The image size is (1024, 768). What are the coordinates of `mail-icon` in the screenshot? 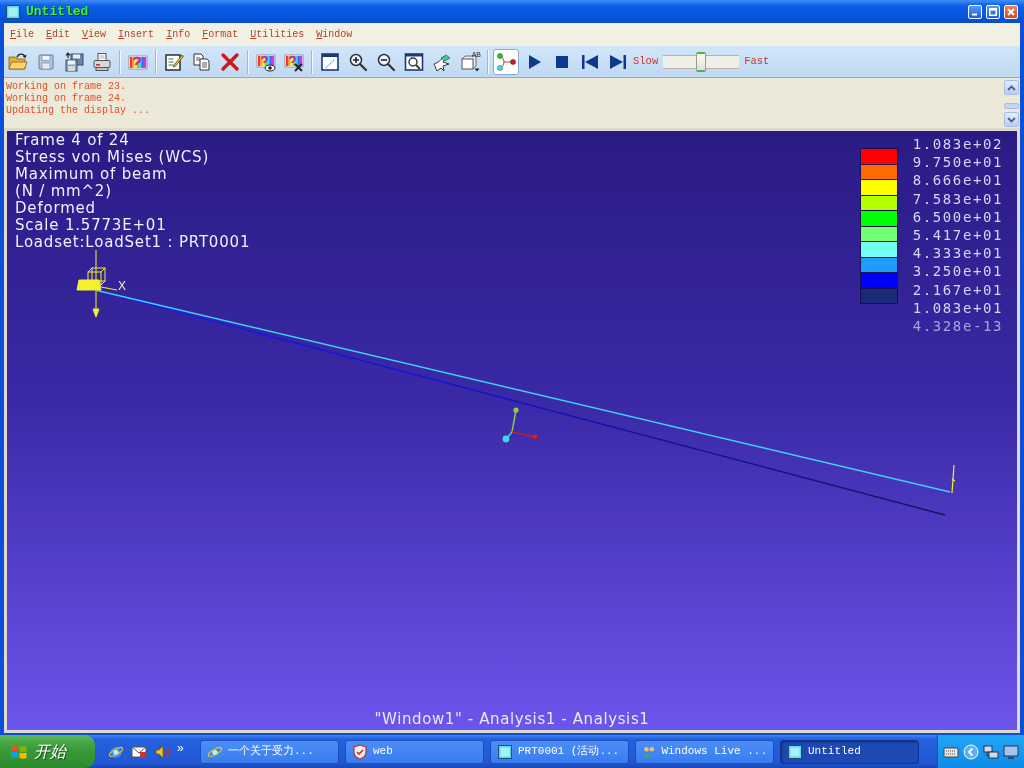 It's located at (139, 751).